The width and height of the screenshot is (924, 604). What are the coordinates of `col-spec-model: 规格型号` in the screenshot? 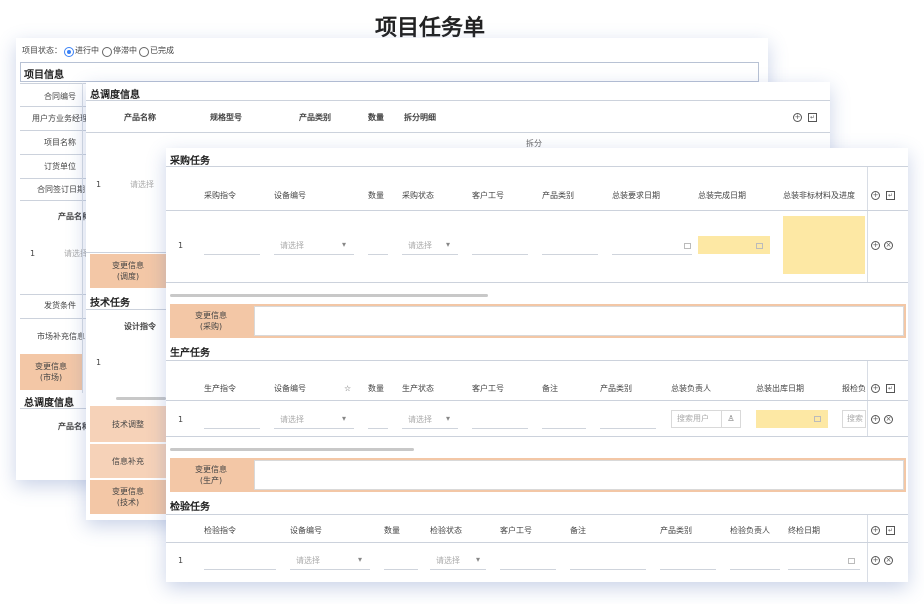 It's located at (226, 117).